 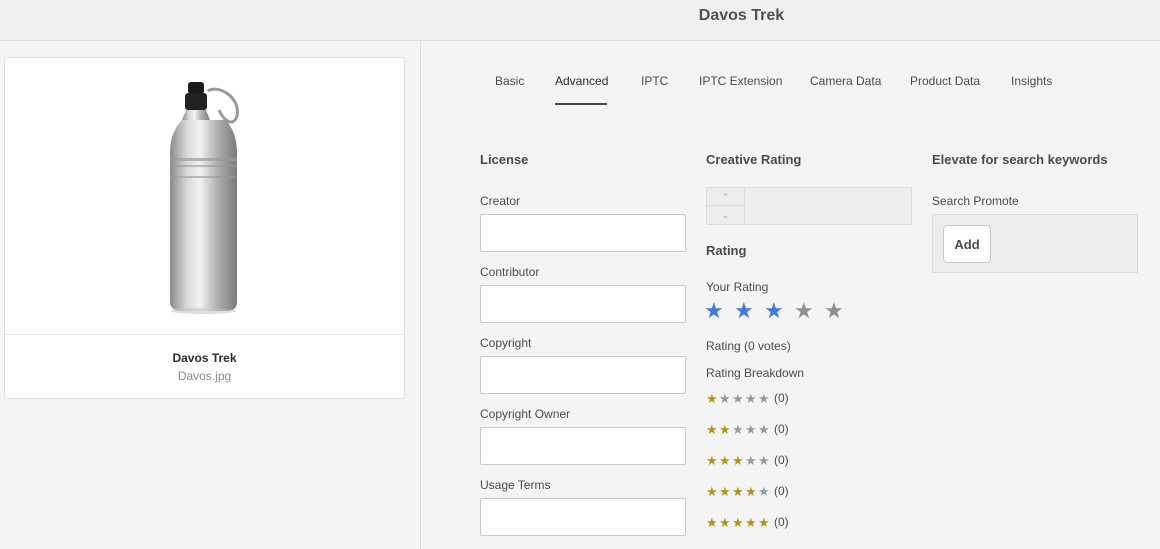 What do you see at coordinates (525, 414) in the screenshot?
I see `copyright-owner-label: Copyright Owner` at bounding box center [525, 414].